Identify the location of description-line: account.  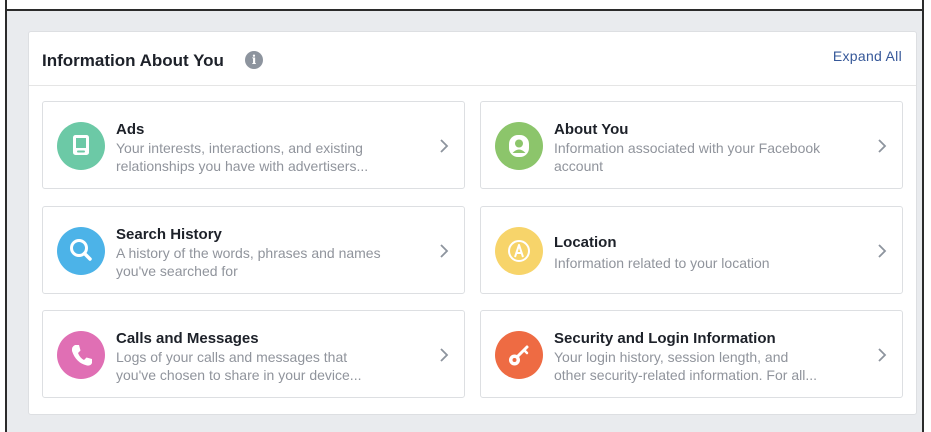
(579, 166).